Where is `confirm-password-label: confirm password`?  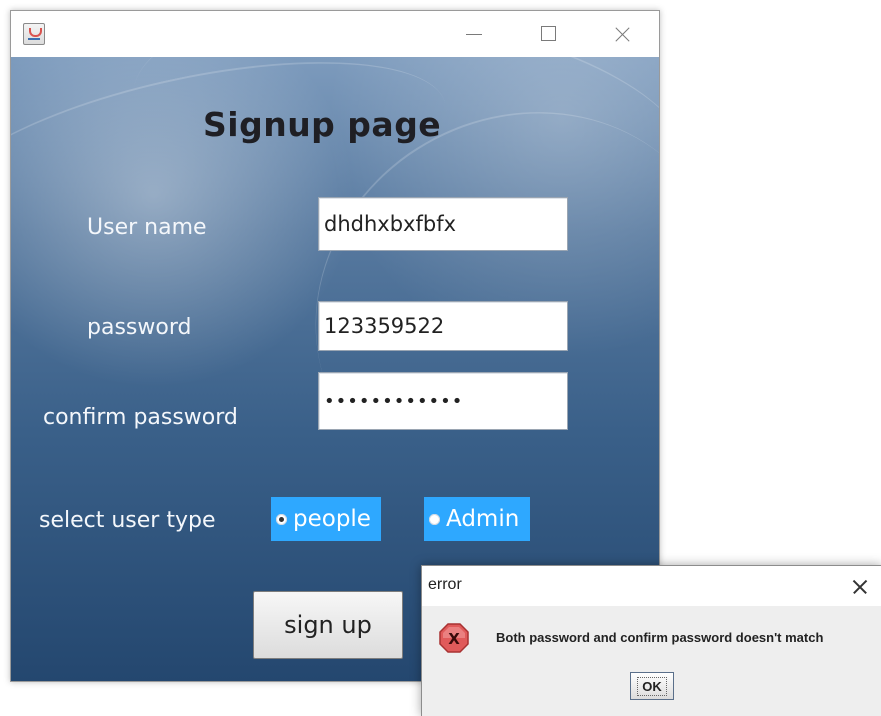
confirm-password-label: confirm password is located at coordinates (140, 417).